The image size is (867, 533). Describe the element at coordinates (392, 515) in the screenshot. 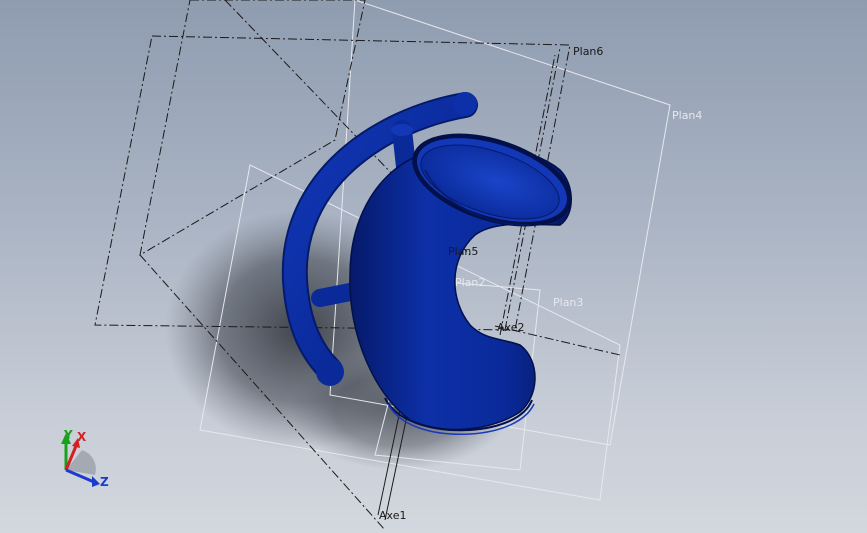

I see `axis-label-axe1: Axe1` at that location.